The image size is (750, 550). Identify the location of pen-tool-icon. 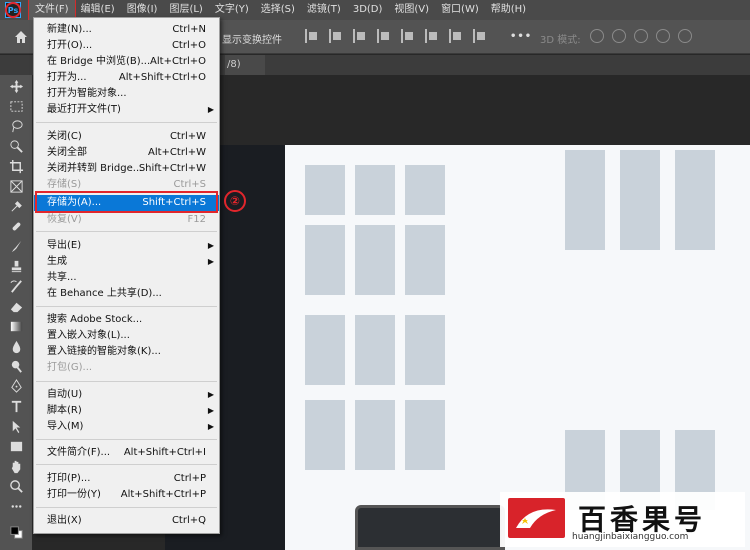
(16, 386).